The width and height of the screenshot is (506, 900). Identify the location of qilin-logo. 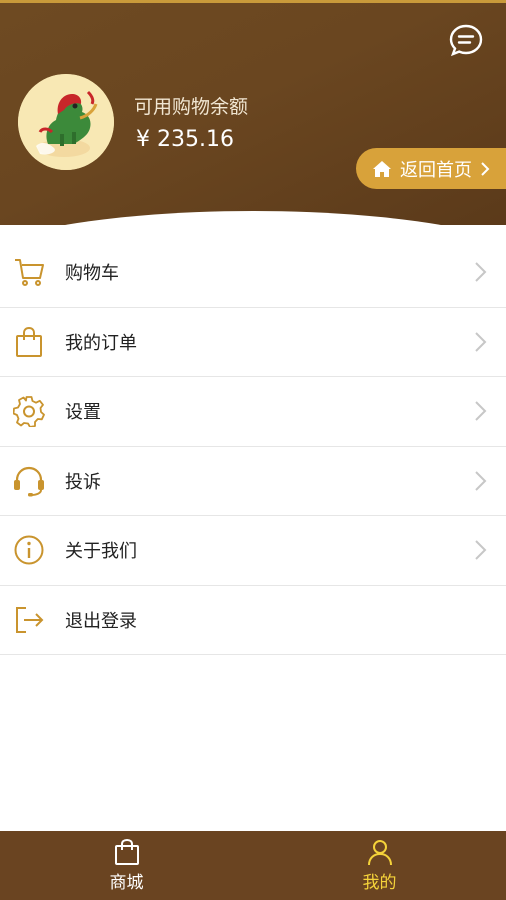
(66, 122).